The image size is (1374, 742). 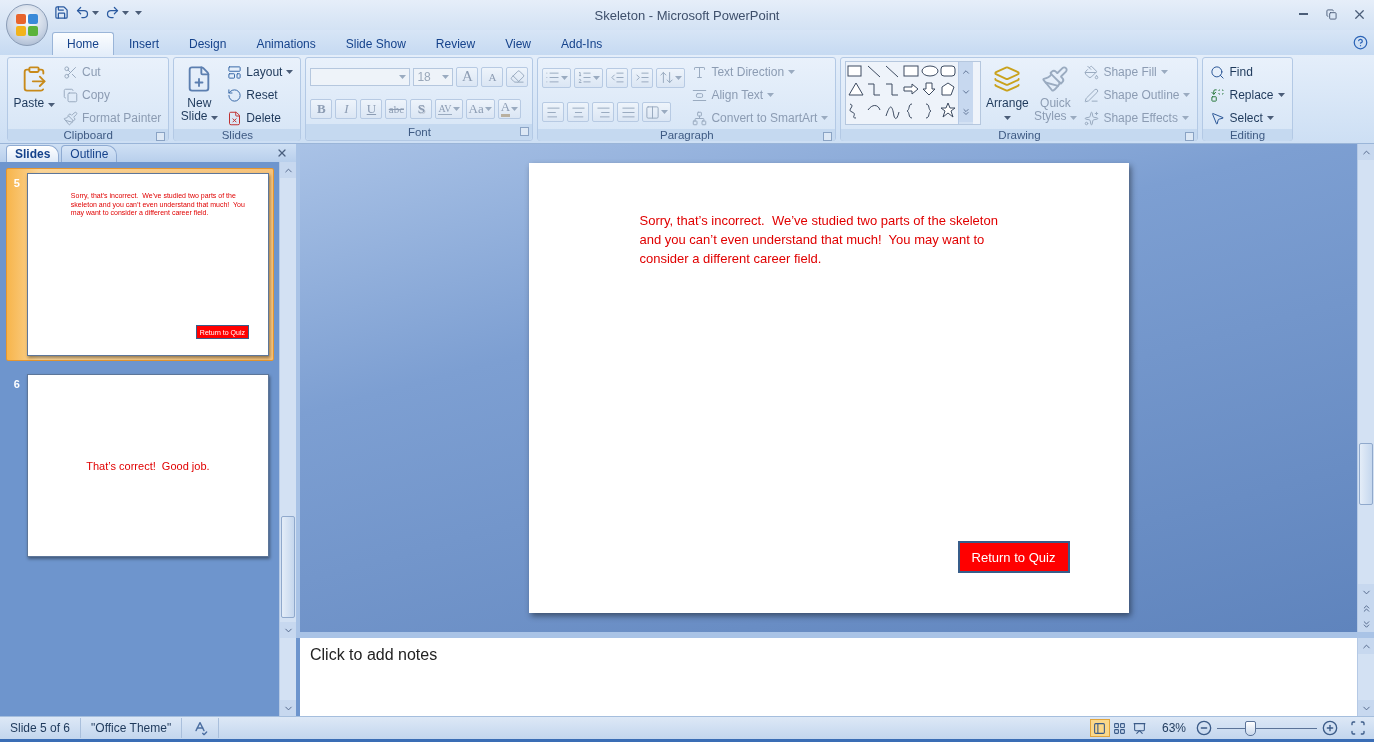 I want to click on text-direction-icon, so click(x=700, y=72).